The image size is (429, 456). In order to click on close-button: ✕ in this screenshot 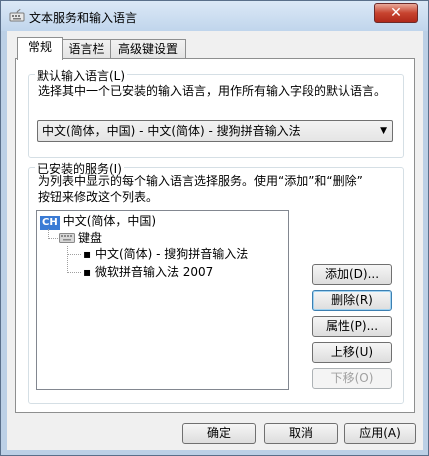, I will do `click(396, 13)`.